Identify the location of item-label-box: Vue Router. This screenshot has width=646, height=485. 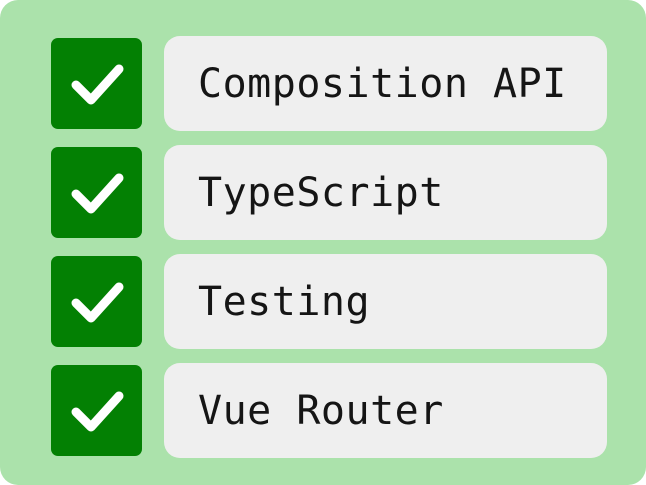
(385, 410).